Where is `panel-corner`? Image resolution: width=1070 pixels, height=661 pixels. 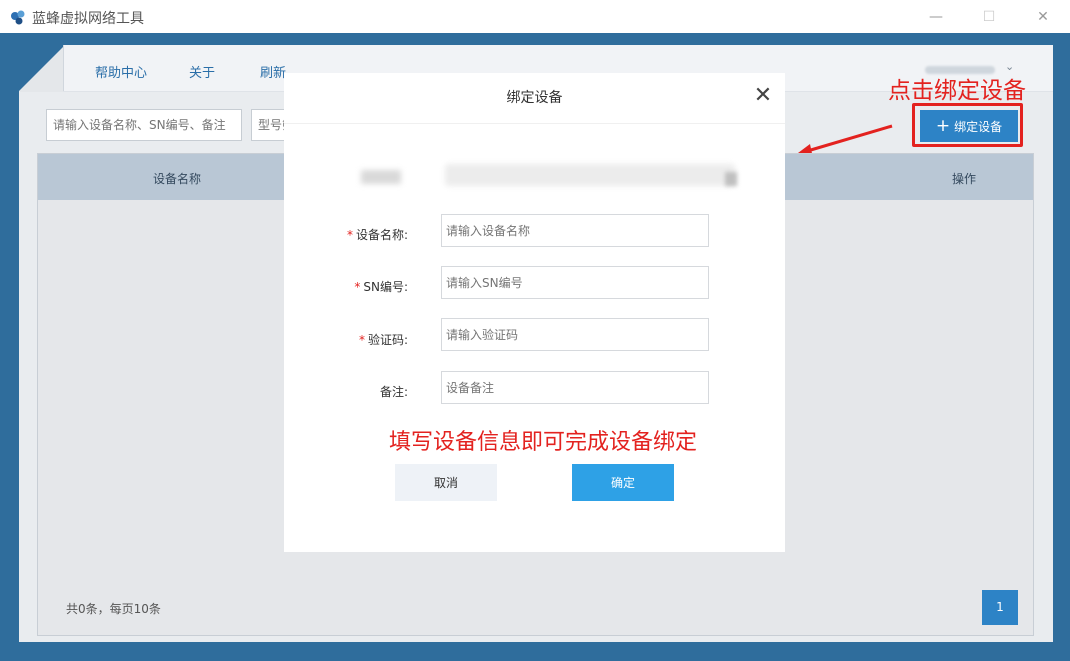 panel-corner is located at coordinates (42, 68).